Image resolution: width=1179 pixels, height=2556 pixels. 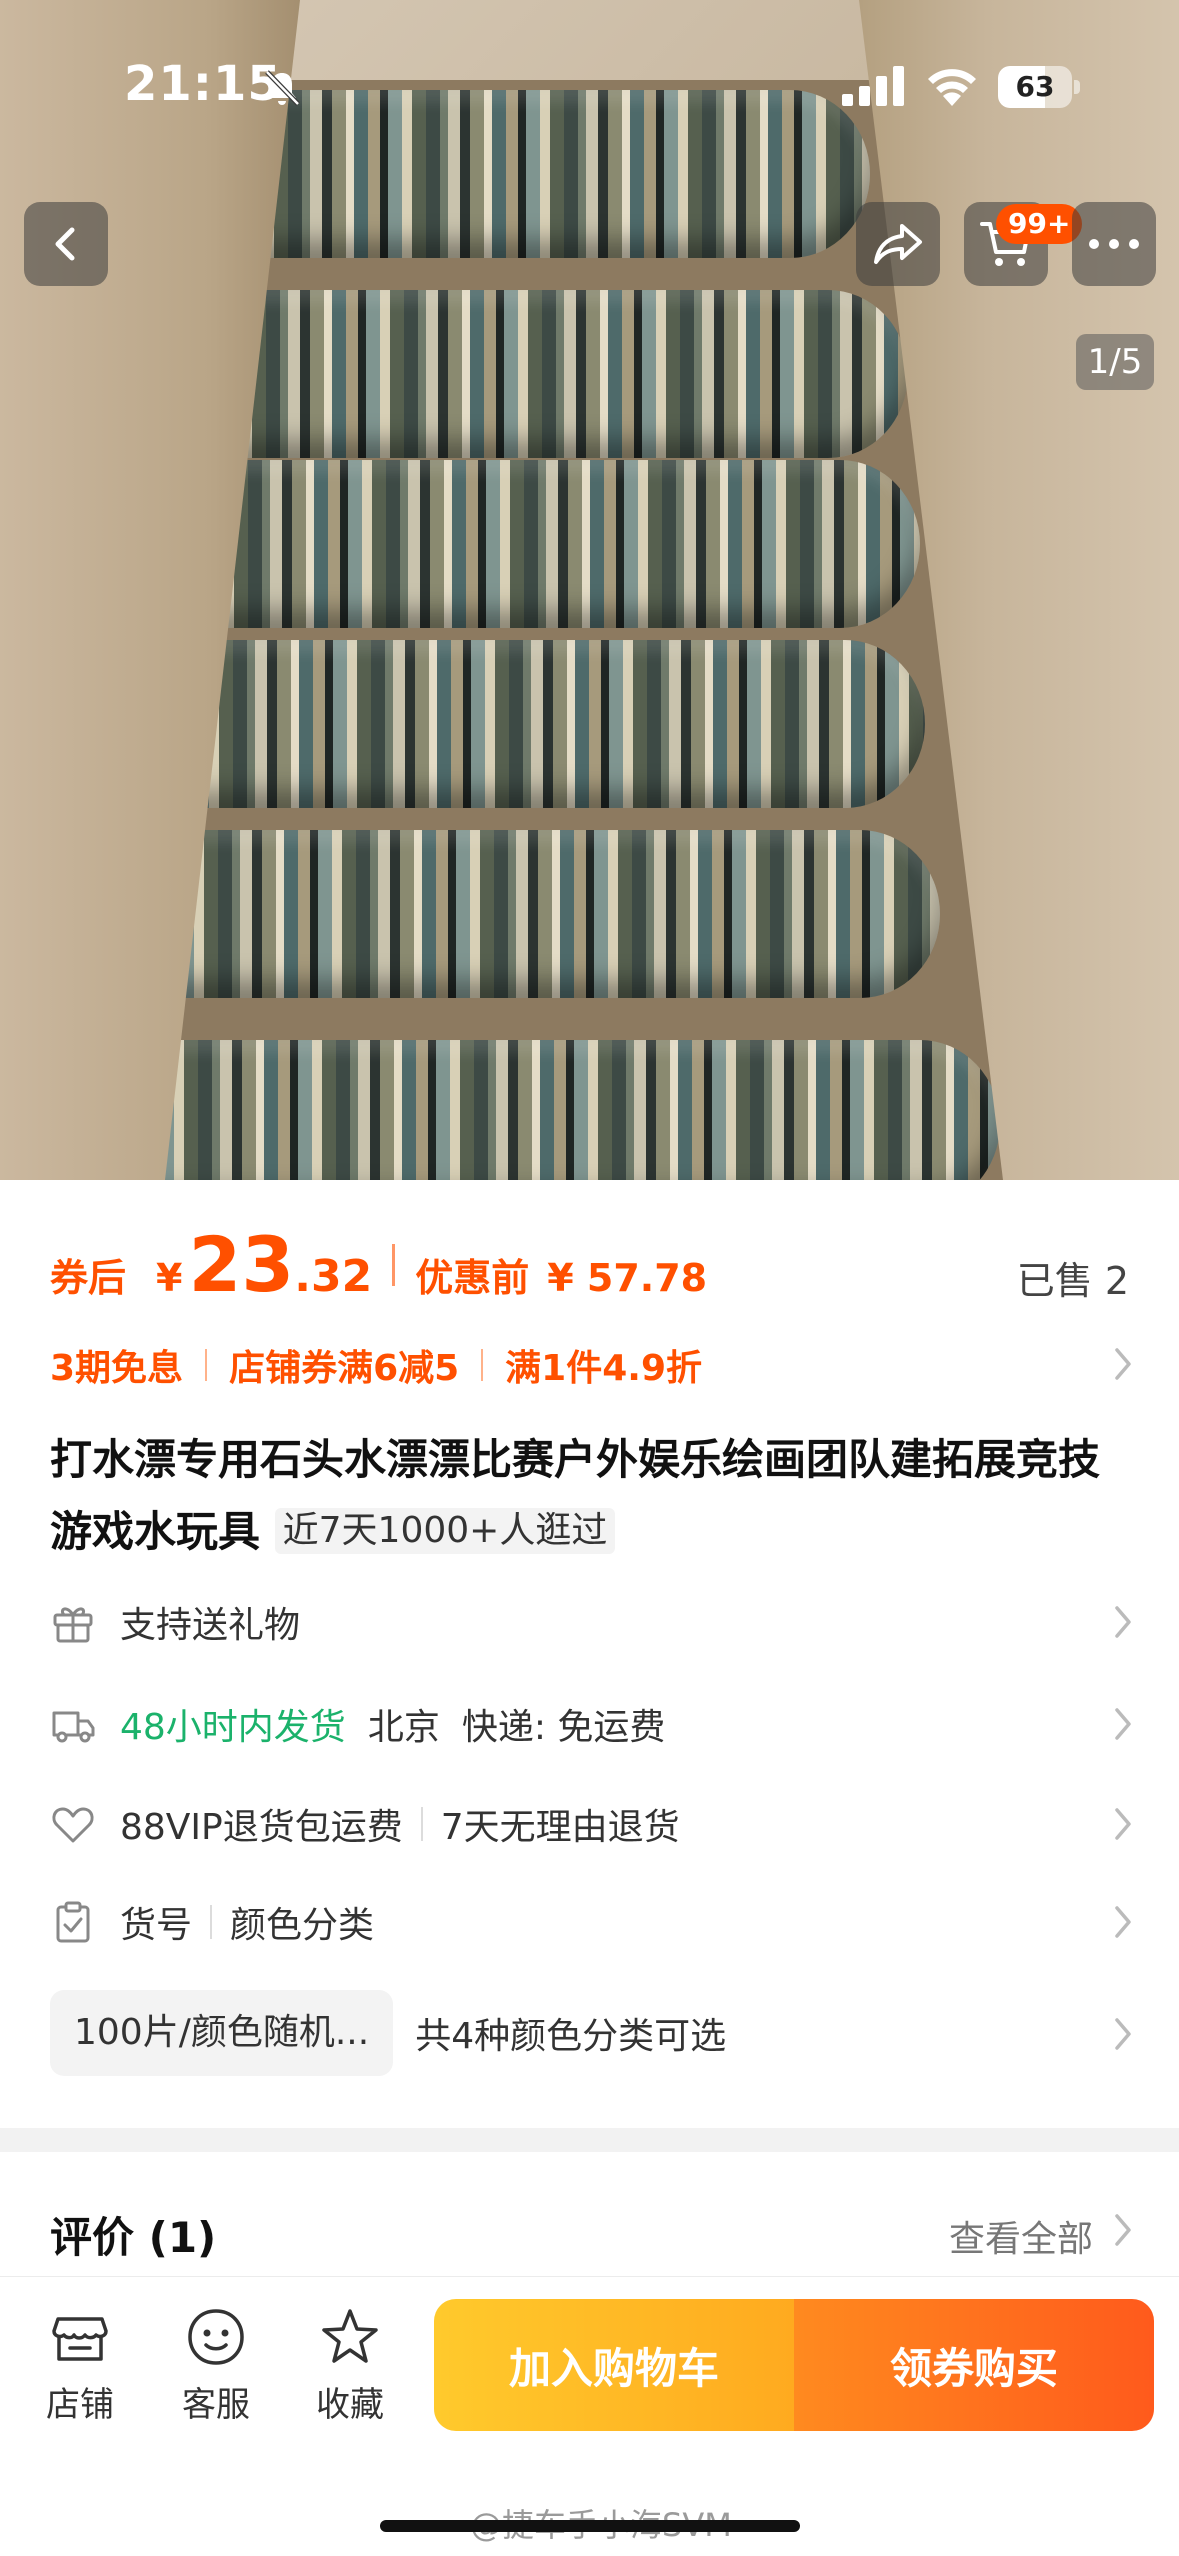 What do you see at coordinates (216, 2337) in the screenshot?
I see `service-smile-icon` at bounding box center [216, 2337].